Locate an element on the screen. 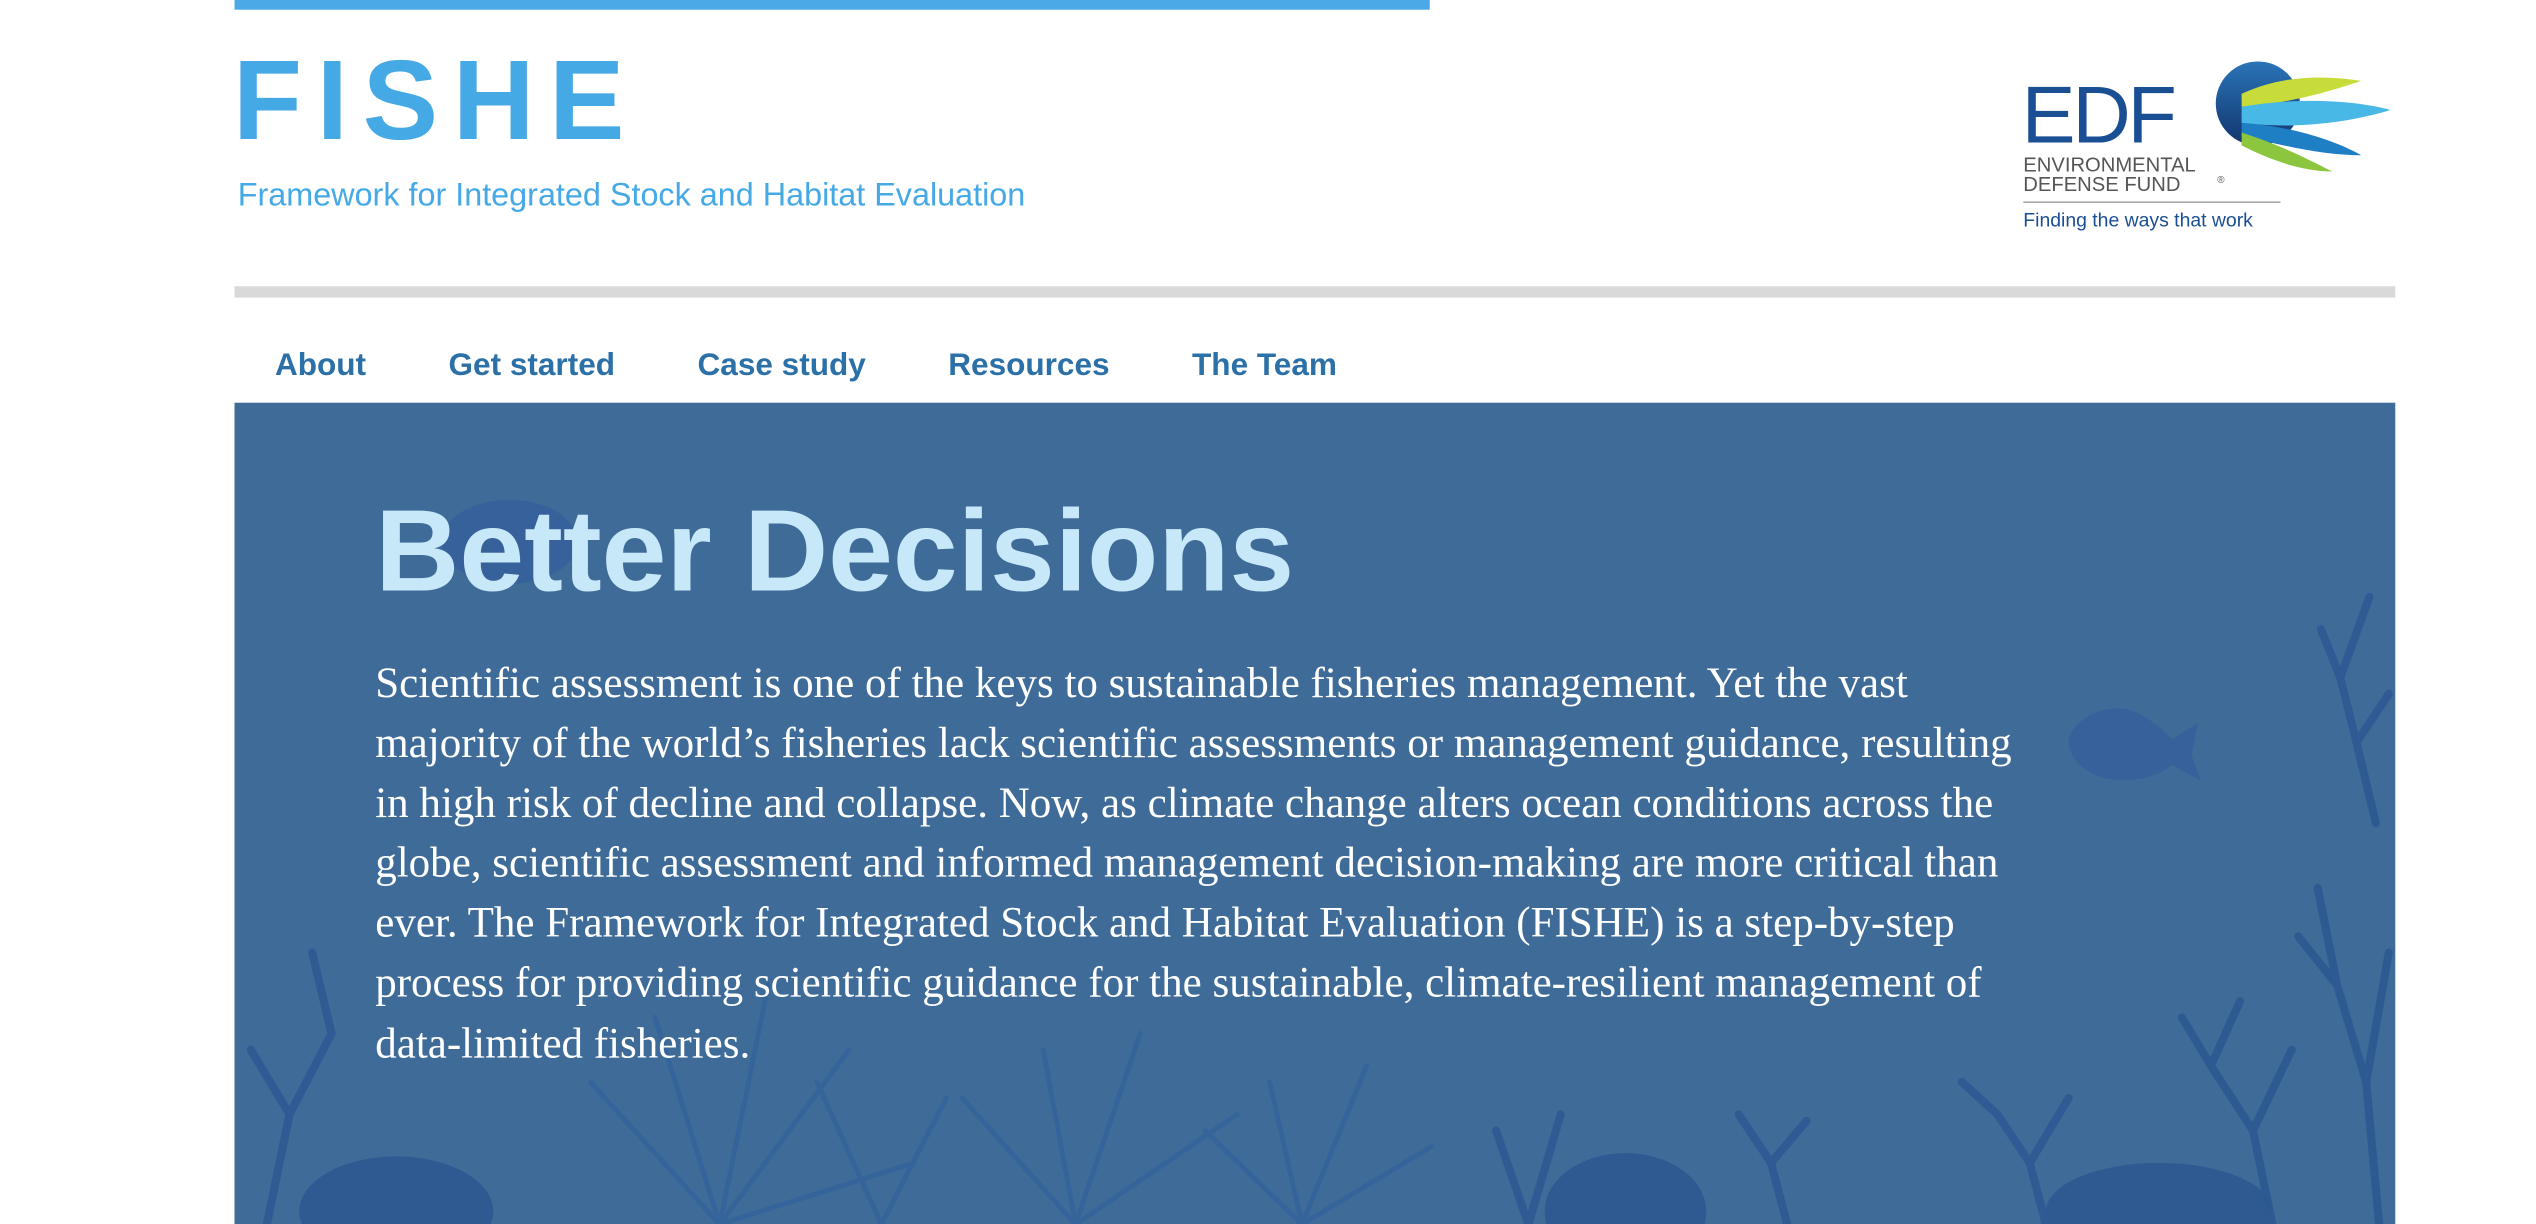  edf-wordmark: EDF is located at coordinates (2098, 115).